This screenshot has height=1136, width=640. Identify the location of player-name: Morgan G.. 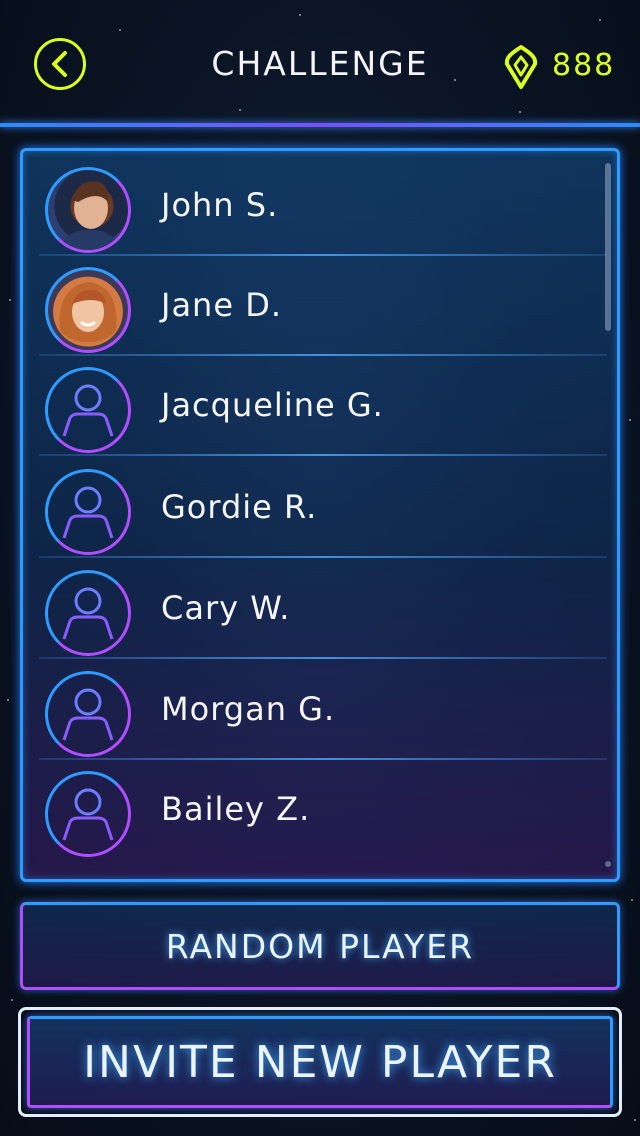
(248, 709).